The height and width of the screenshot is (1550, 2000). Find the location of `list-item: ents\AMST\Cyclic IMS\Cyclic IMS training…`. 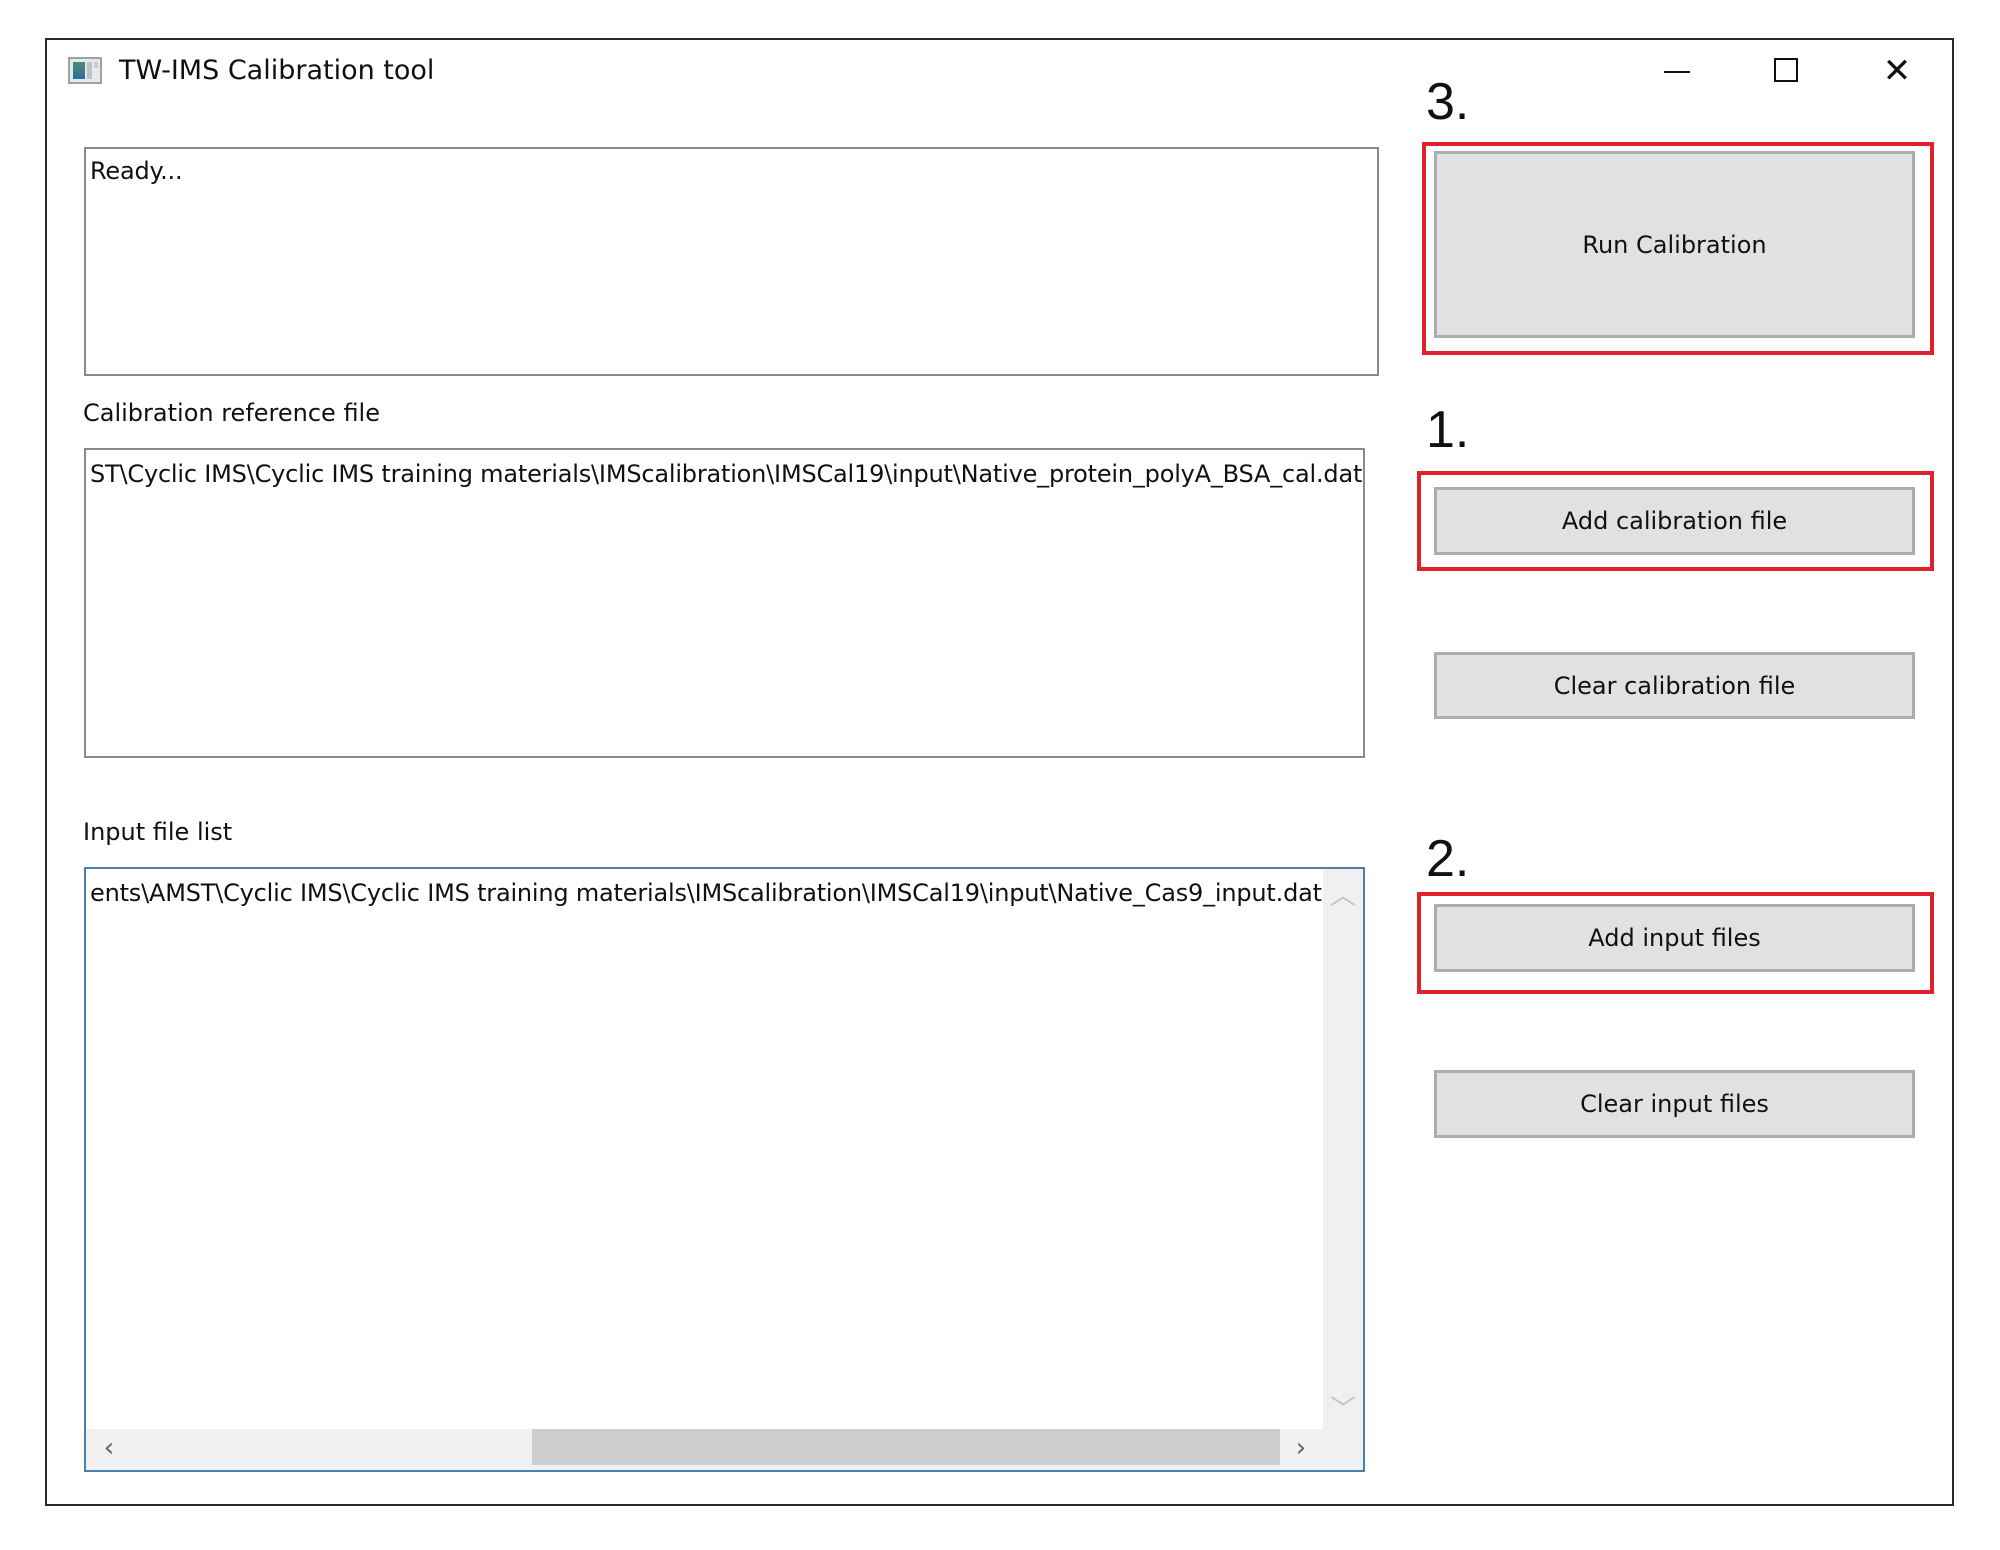

list-item: ents\AMST\Cyclic IMS\Cyclic IMS training… is located at coordinates (706, 893).